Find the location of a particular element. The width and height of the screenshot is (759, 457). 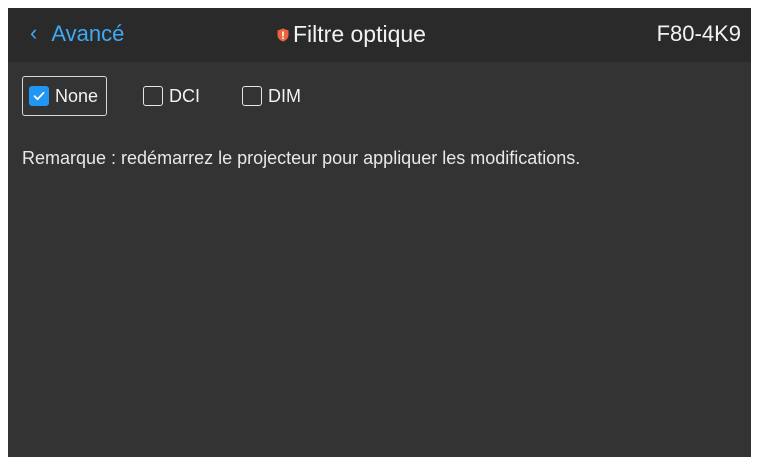

checkbox-dim is located at coordinates (252, 96).